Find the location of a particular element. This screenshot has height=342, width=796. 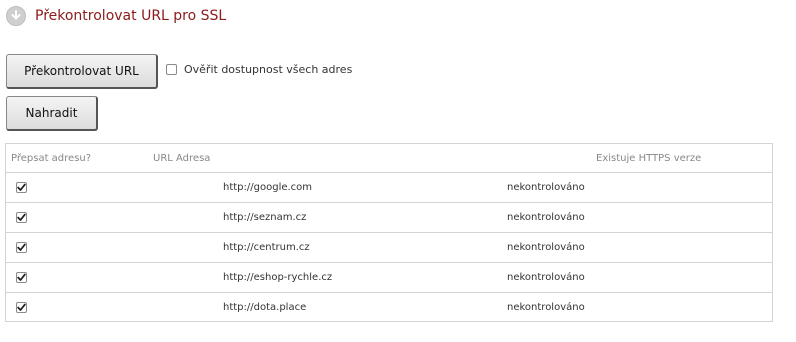

url-cell: http://seznam.cz is located at coordinates (265, 217).